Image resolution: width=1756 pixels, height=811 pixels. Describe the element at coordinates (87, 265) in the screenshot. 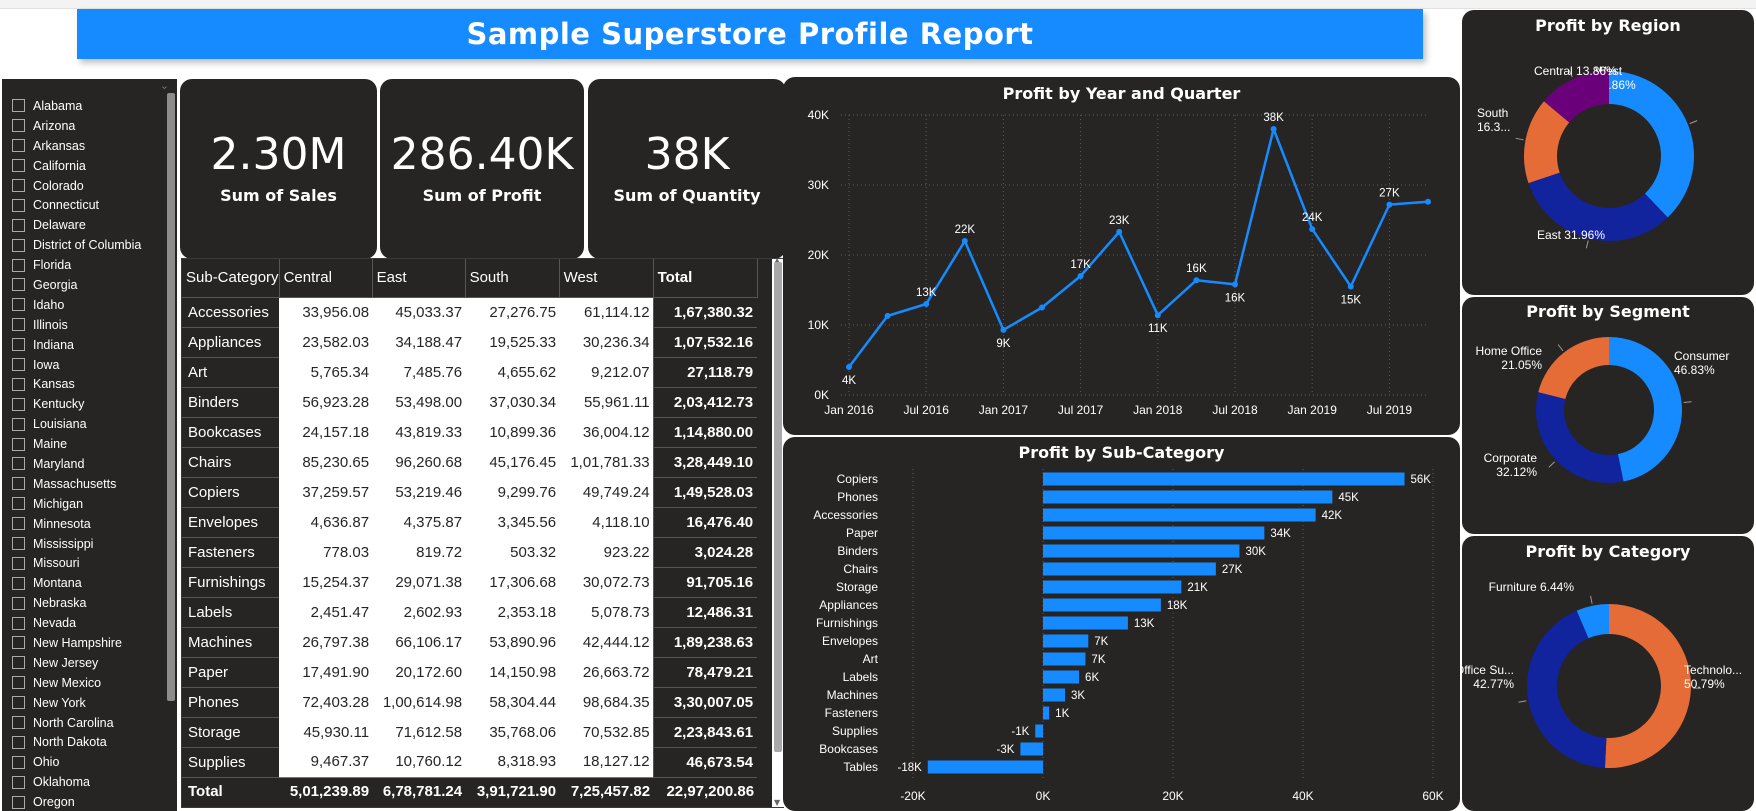

I see `slicer-item-florida: Florida` at that location.